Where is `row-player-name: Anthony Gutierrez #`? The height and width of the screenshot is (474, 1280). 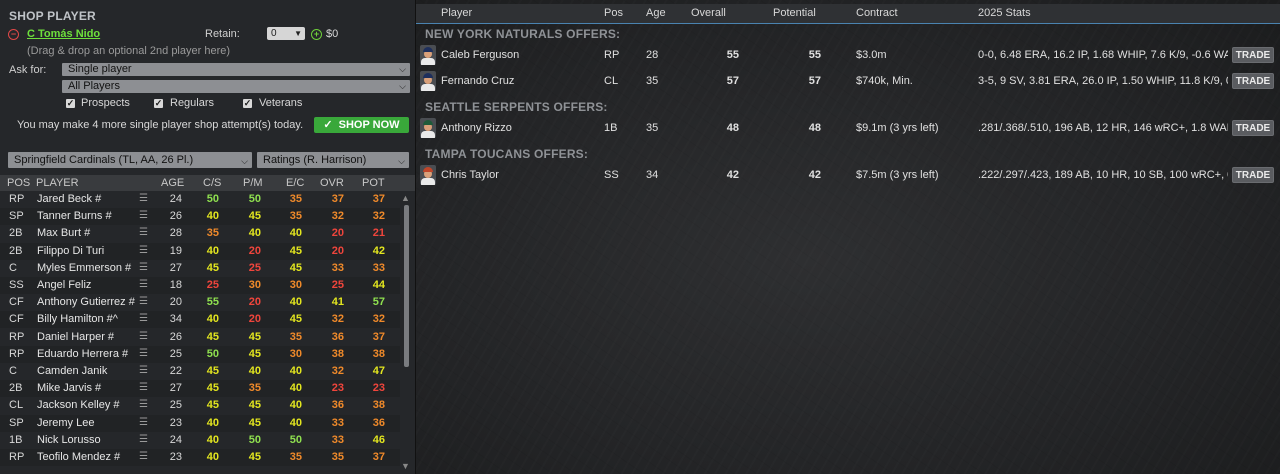 row-player-name: Anthony Gutierrez # is located at coordinates (86, 302).